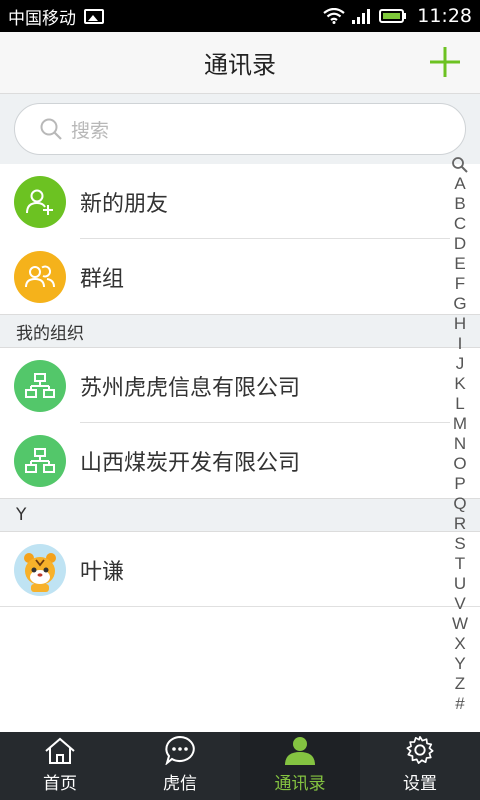 The image size is (480, 800). Describe the element at coordinates (240, 569) in the screenshot. I see `contact-item: 叶谦` at that location.